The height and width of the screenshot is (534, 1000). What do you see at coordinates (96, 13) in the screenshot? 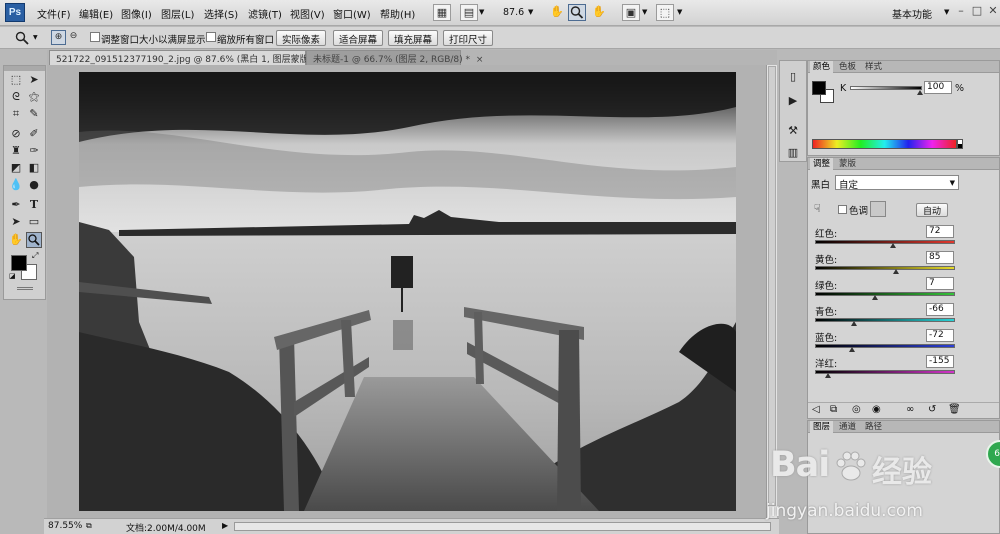
I see `menu-edit: 编辑(E)` at bounding box center [96, 13].